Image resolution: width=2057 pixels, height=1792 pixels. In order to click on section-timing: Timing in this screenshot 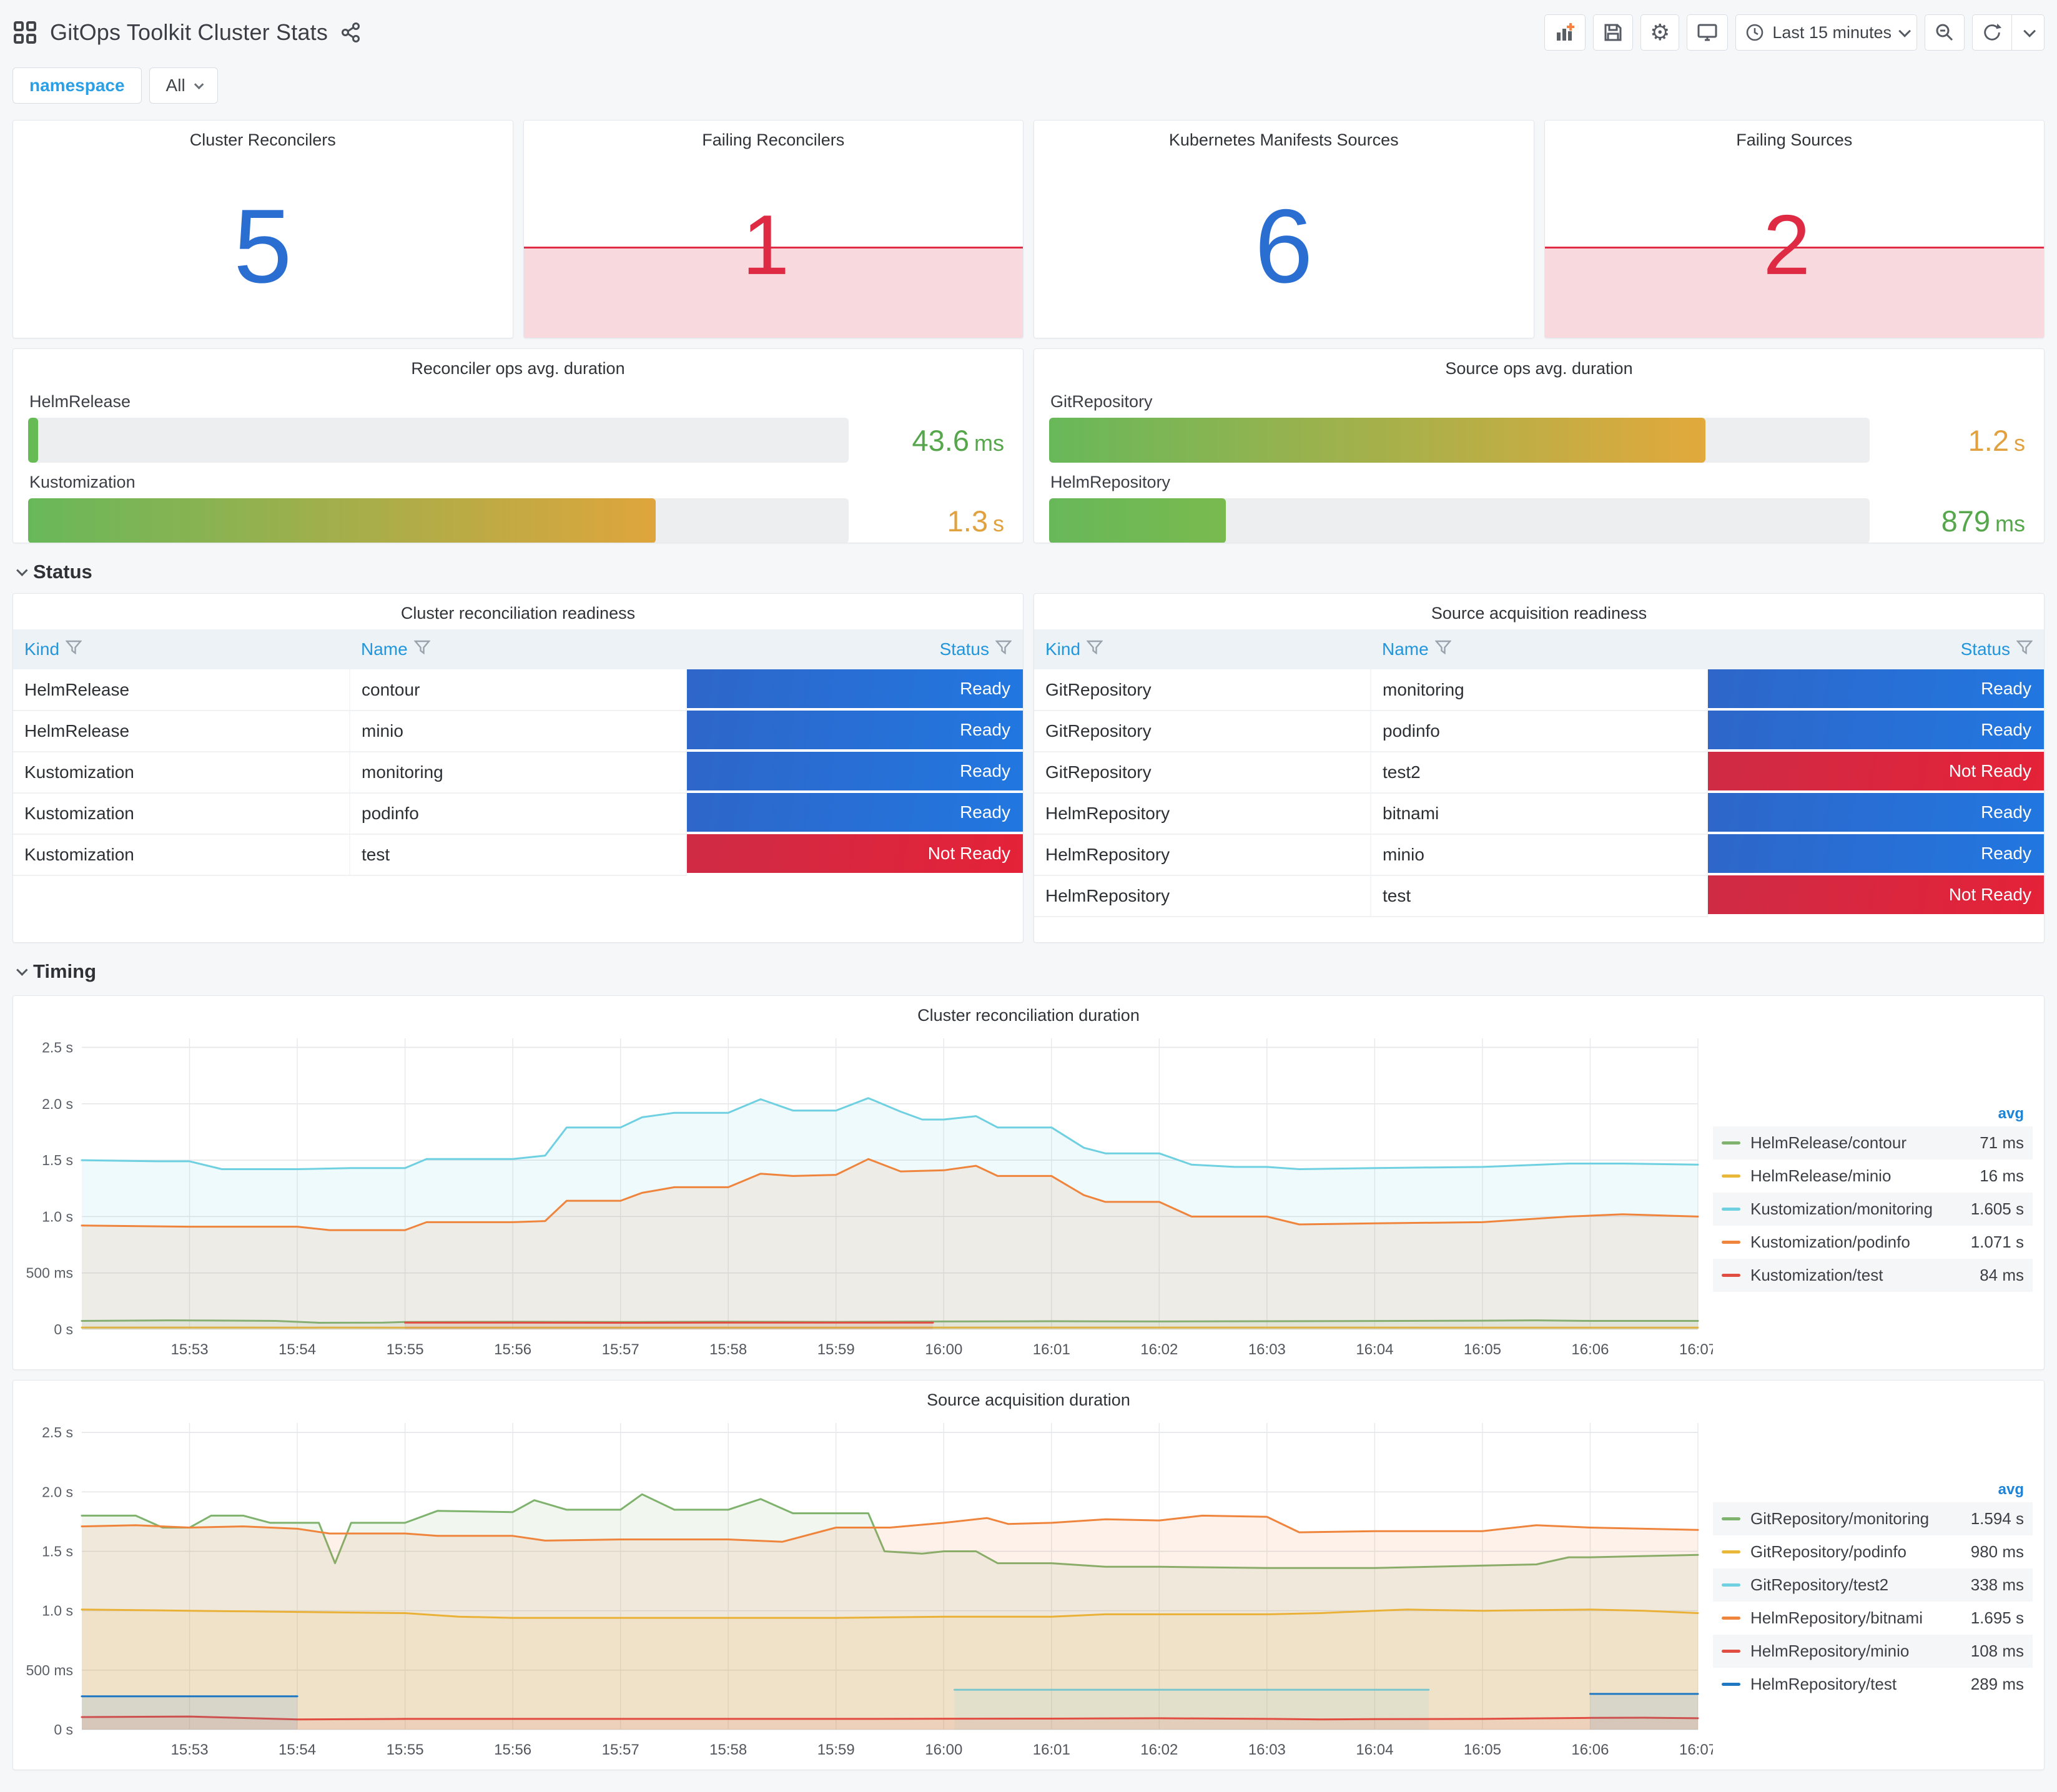, I will do `click(1030, 971)`.